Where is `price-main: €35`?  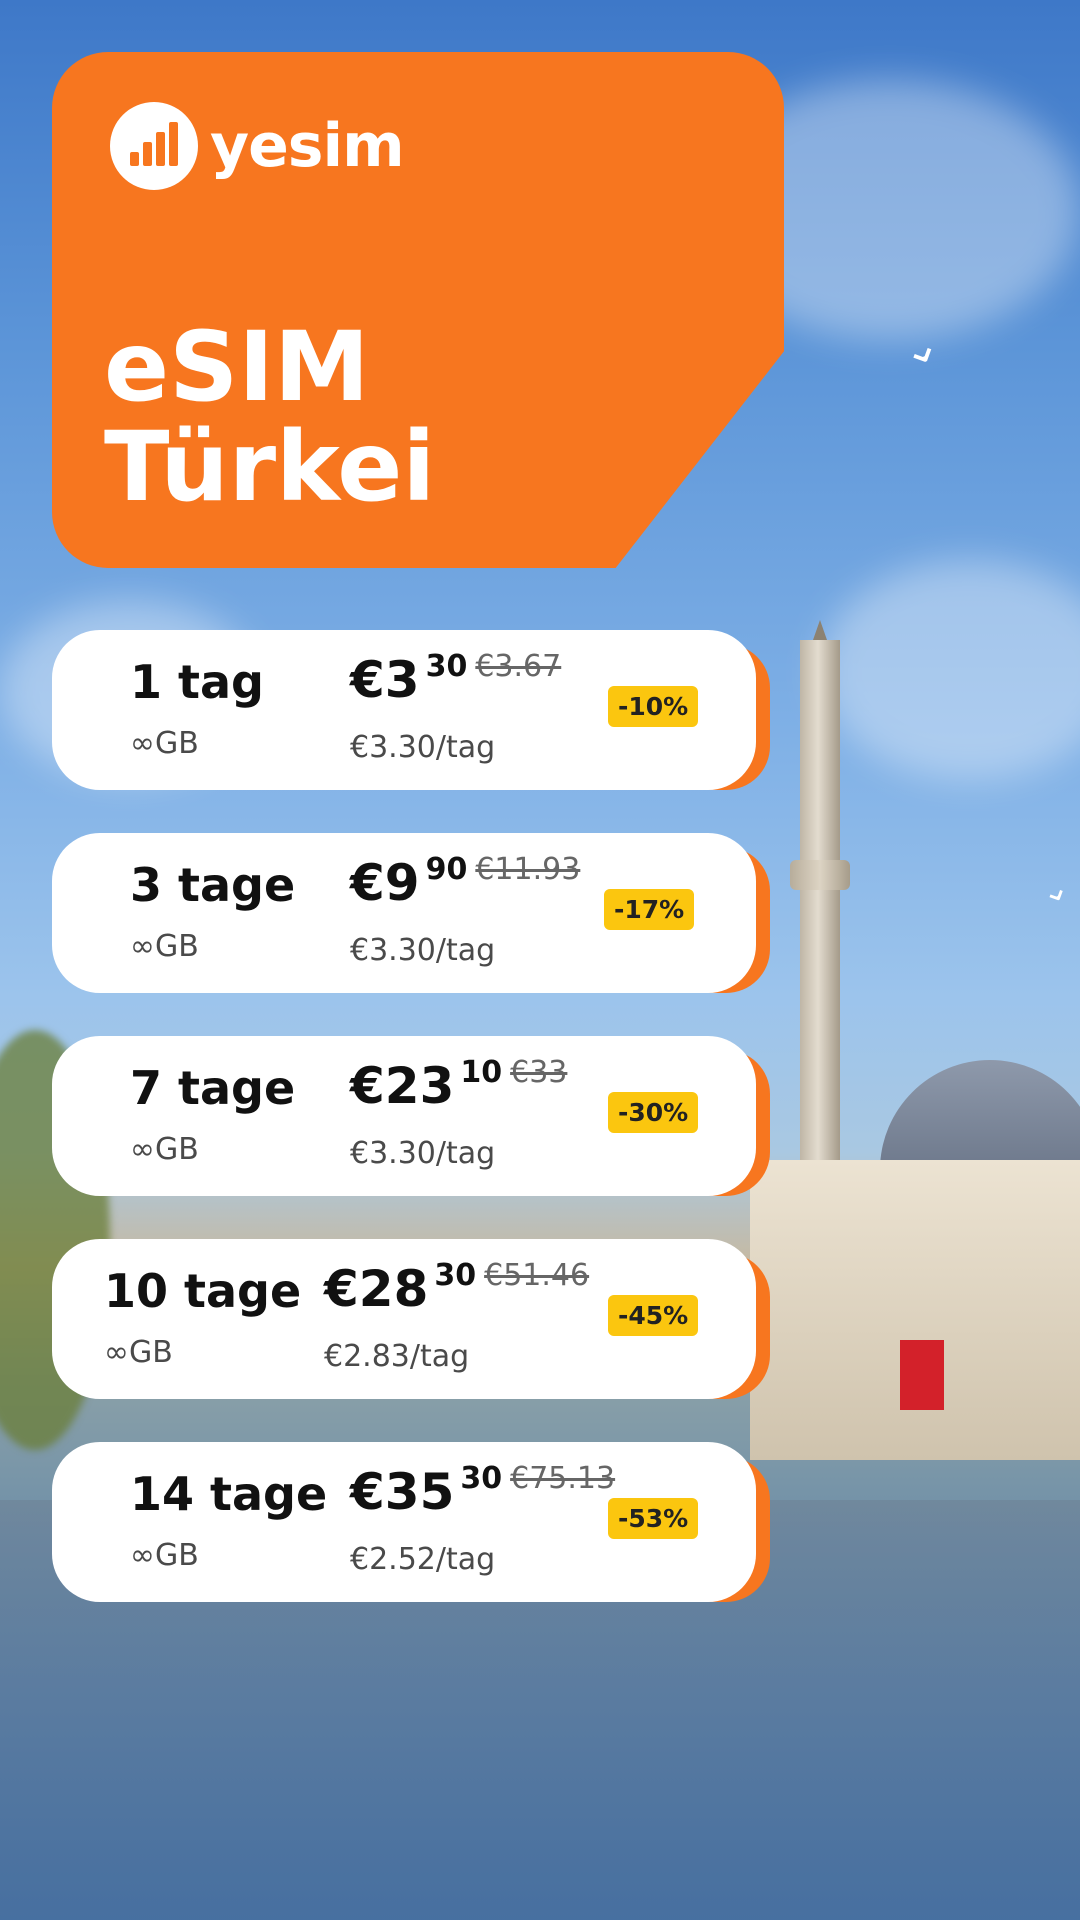
price-main: €35 is located at coordinates (402, 1492).